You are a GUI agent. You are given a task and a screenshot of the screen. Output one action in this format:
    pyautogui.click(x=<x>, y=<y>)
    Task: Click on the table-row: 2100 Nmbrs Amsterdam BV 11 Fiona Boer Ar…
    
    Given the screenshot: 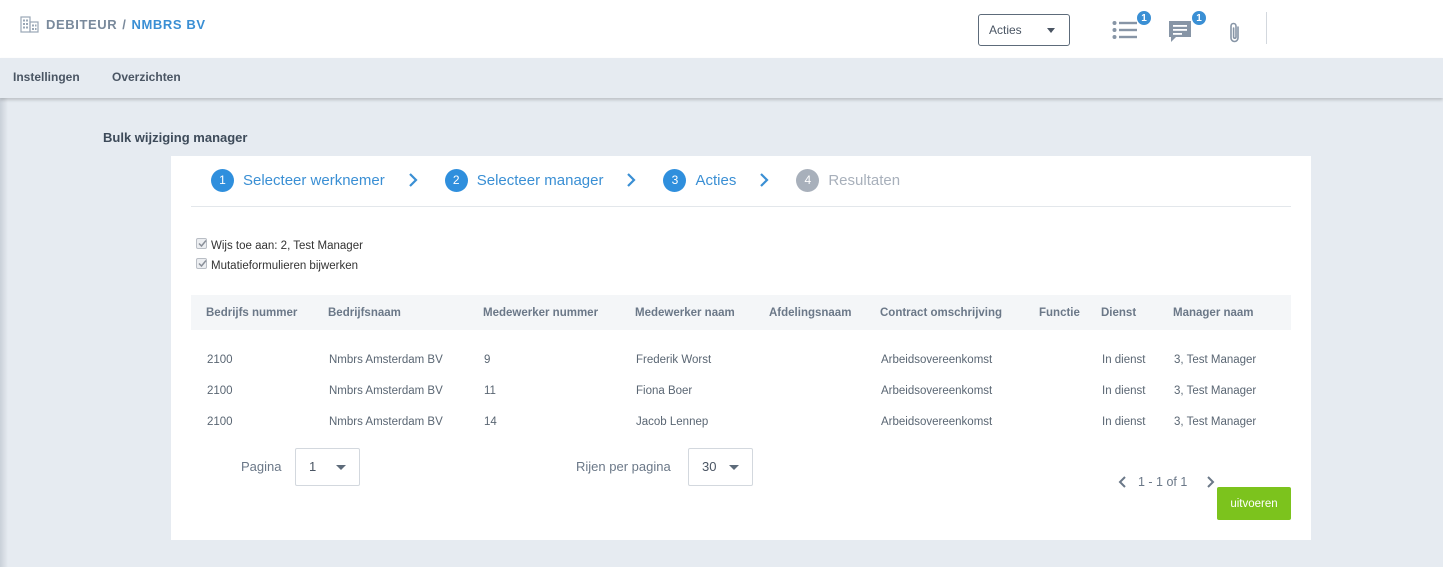 What is the action you would take?
    pyautogui.click(x=741, y=390)
    